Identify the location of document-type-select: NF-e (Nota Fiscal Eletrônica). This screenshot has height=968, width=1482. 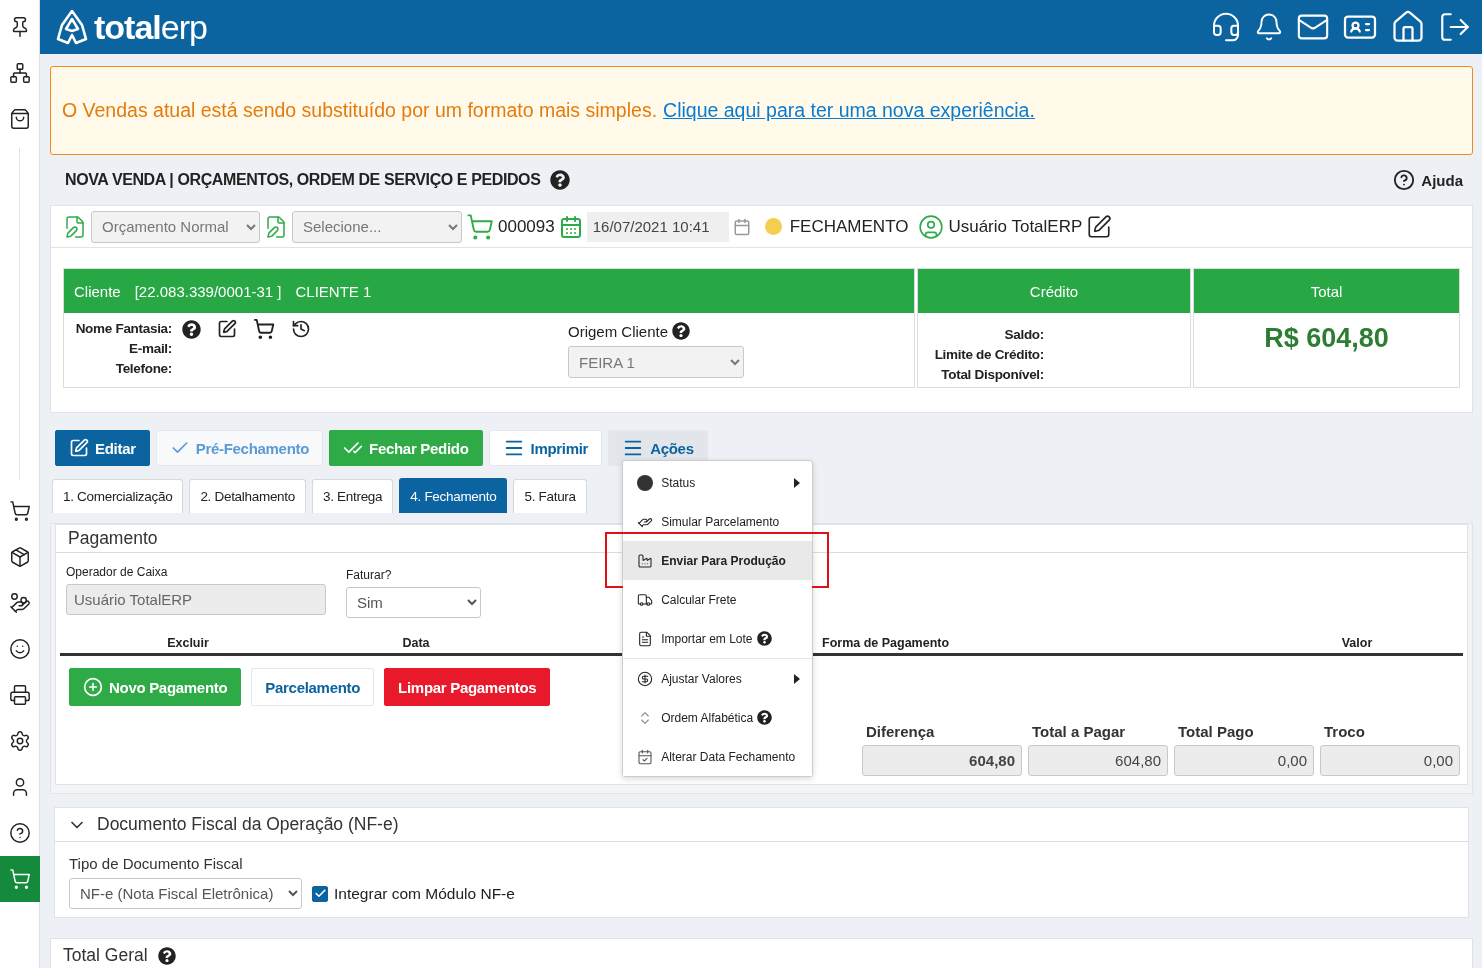
(185, 893).